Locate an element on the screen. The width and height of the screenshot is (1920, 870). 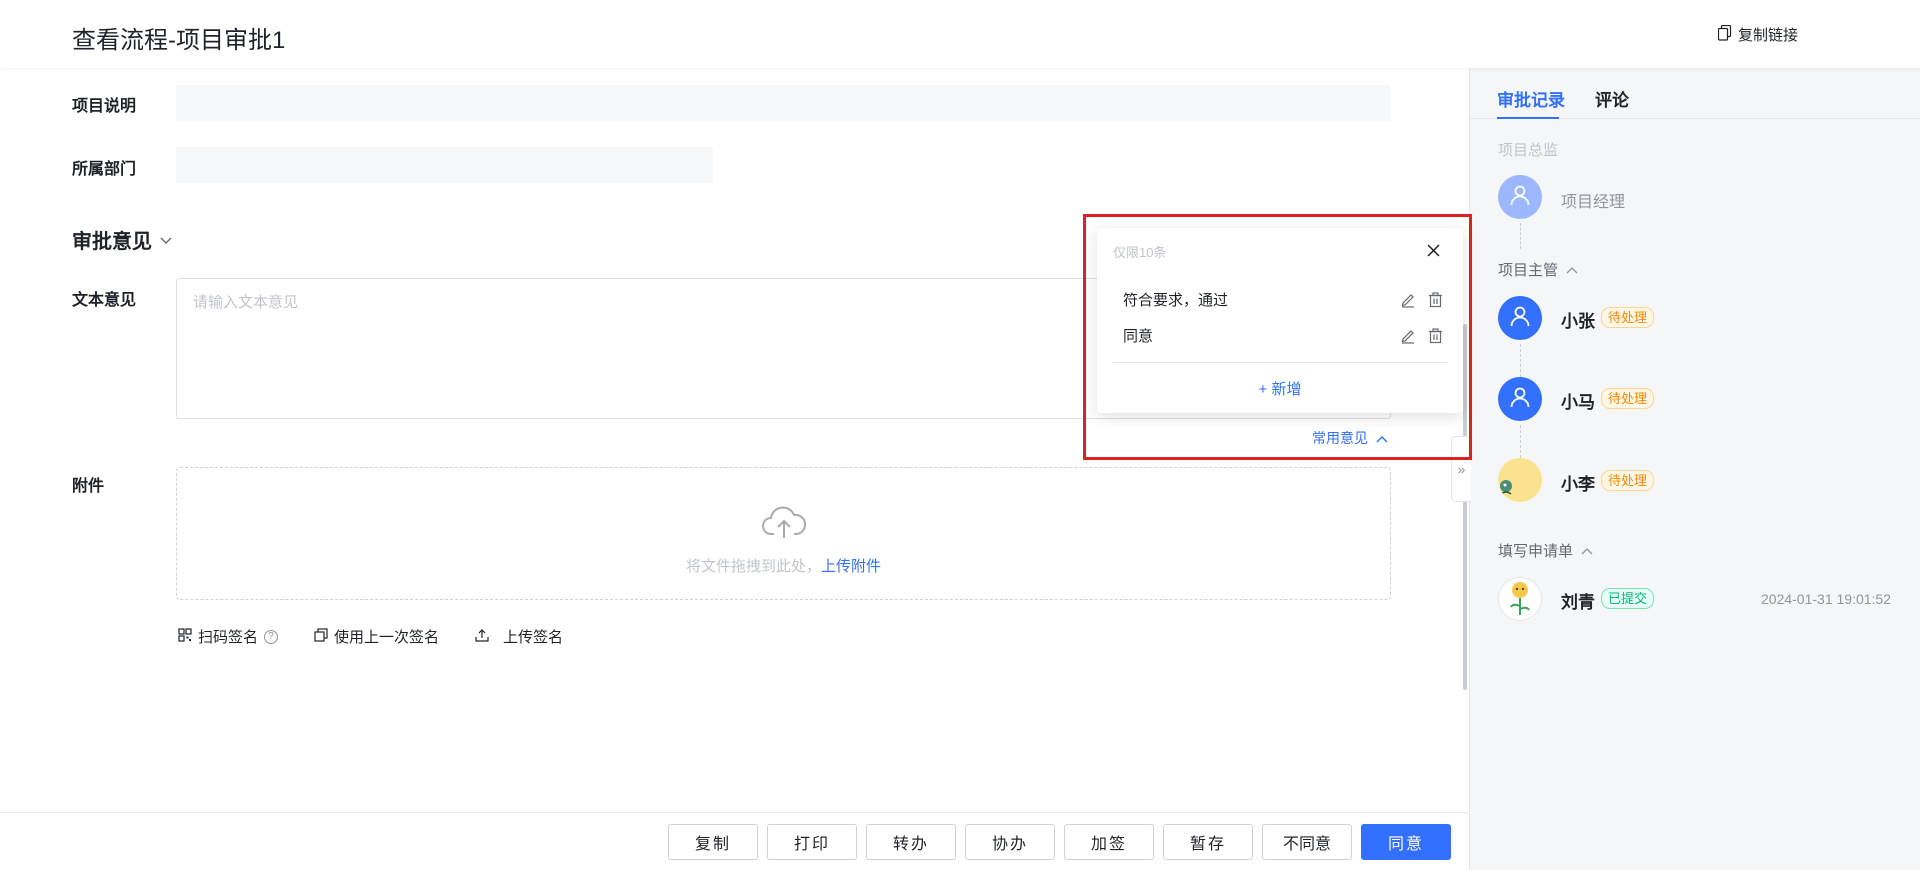
page-header: 查看流程-项目审批1 复制链接 is located at coordinates (960, 34).